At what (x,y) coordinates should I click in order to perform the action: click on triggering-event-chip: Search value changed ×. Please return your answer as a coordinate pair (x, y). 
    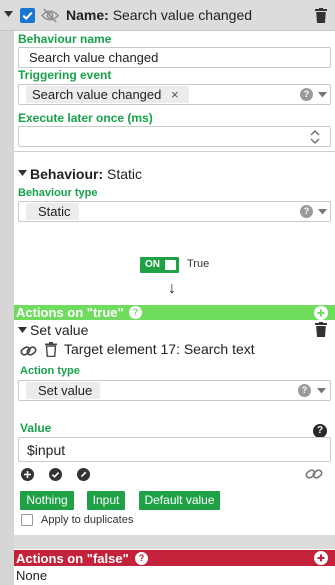
    Looking at the image, I should click on (107, 94).